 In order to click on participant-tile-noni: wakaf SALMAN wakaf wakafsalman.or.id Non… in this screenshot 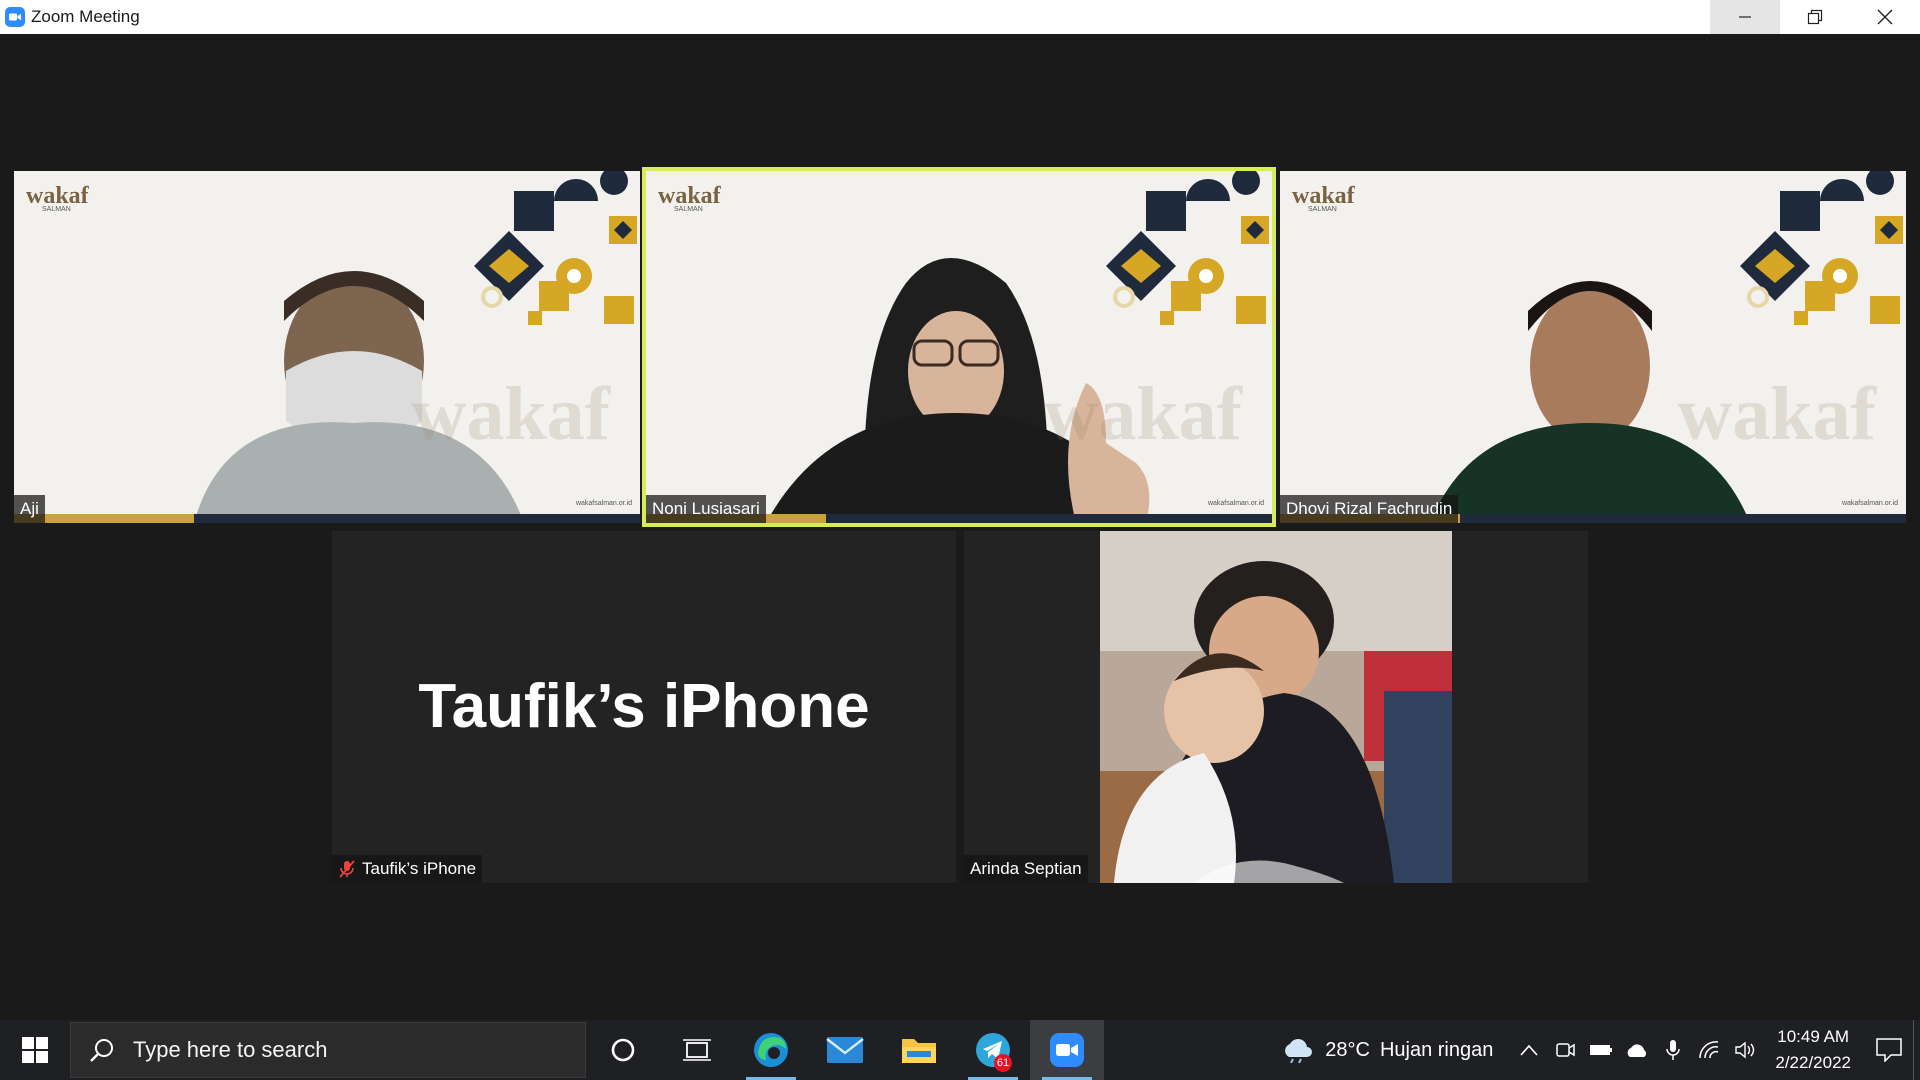, I will do `click(959, 347)`.